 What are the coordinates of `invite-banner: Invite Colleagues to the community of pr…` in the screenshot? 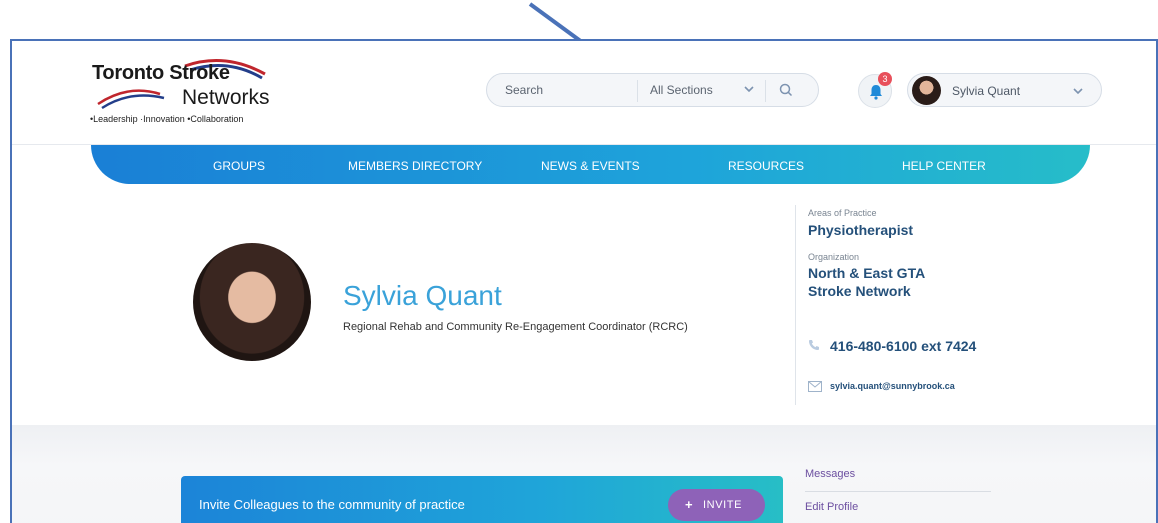 It's located at (482, 499).